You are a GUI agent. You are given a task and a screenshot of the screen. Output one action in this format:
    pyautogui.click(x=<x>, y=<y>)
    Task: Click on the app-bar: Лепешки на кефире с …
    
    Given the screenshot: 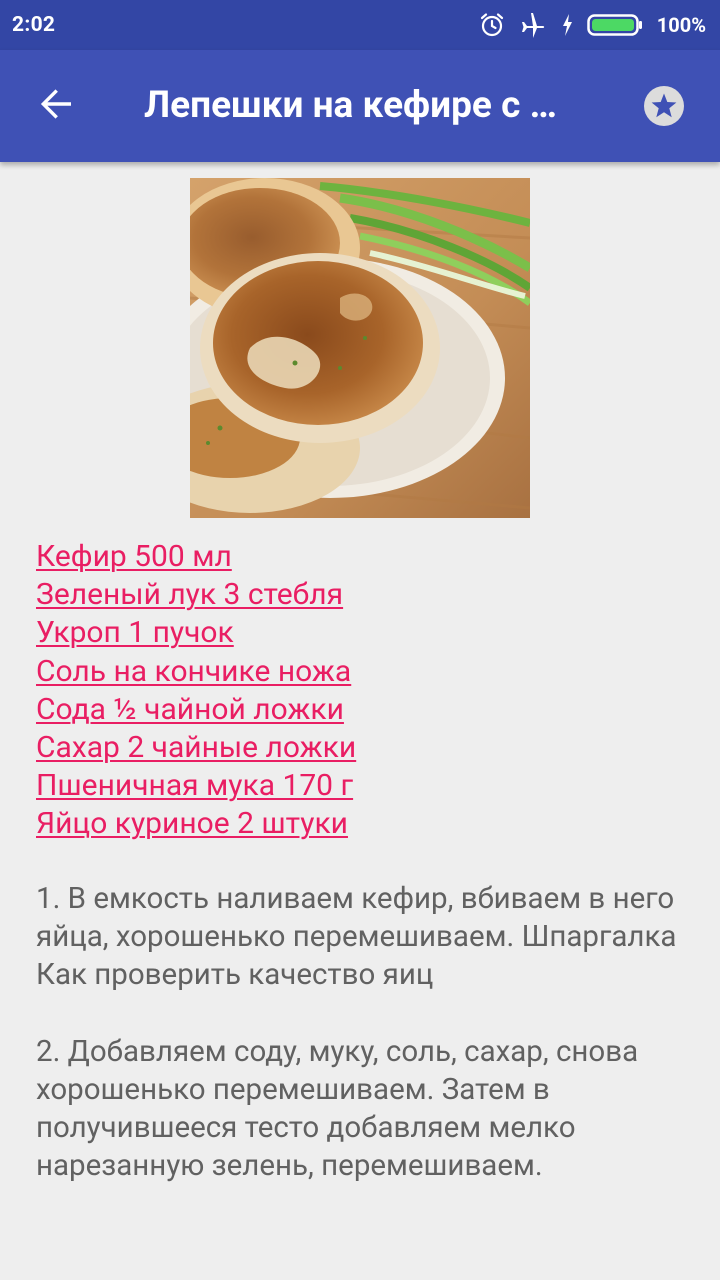 What is the action you would take?
    pyautogui.click(x=360, y=106)
    